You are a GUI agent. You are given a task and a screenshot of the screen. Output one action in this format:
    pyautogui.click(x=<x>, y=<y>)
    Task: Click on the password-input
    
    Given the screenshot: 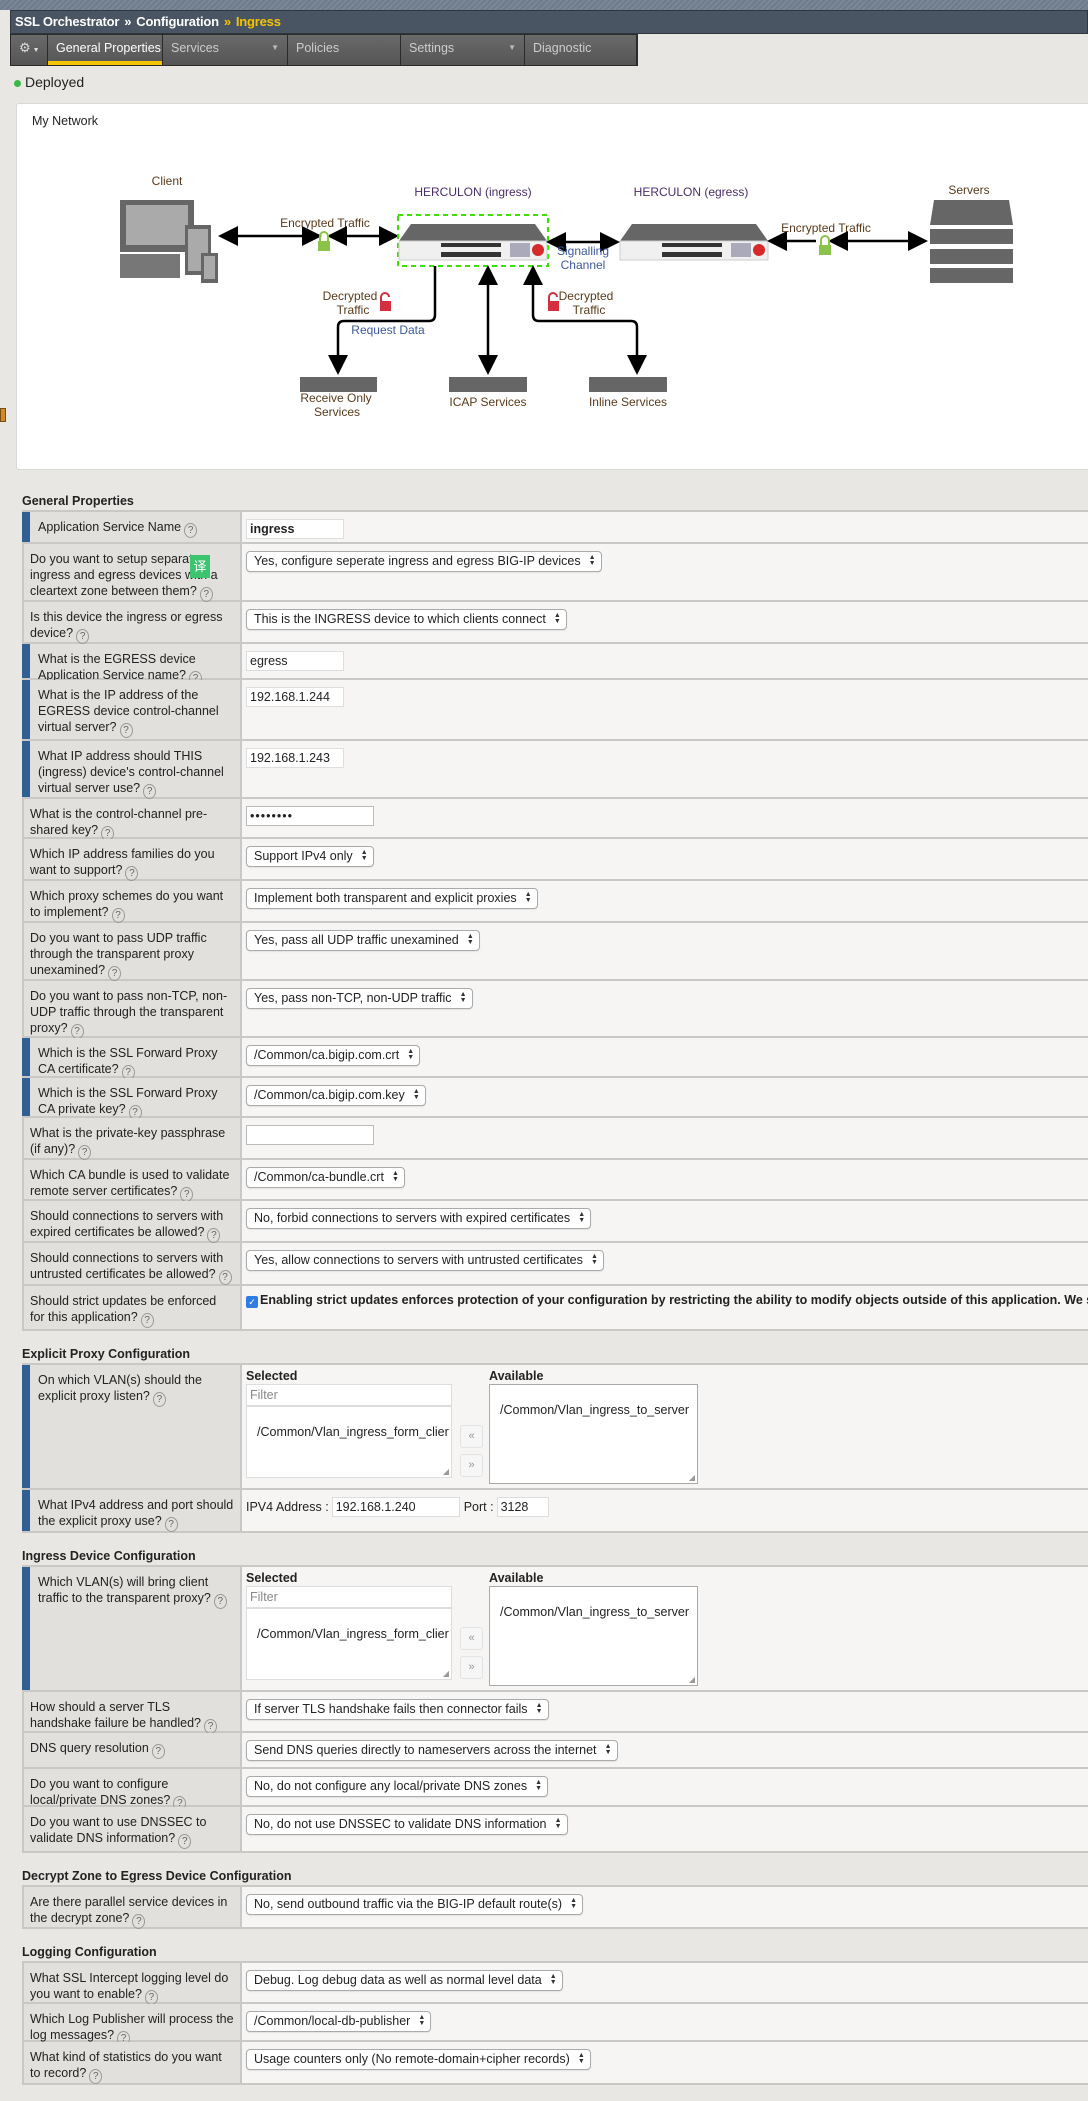 What is the action you would take?
    pyautogui.click(x=310, y=1135)
    